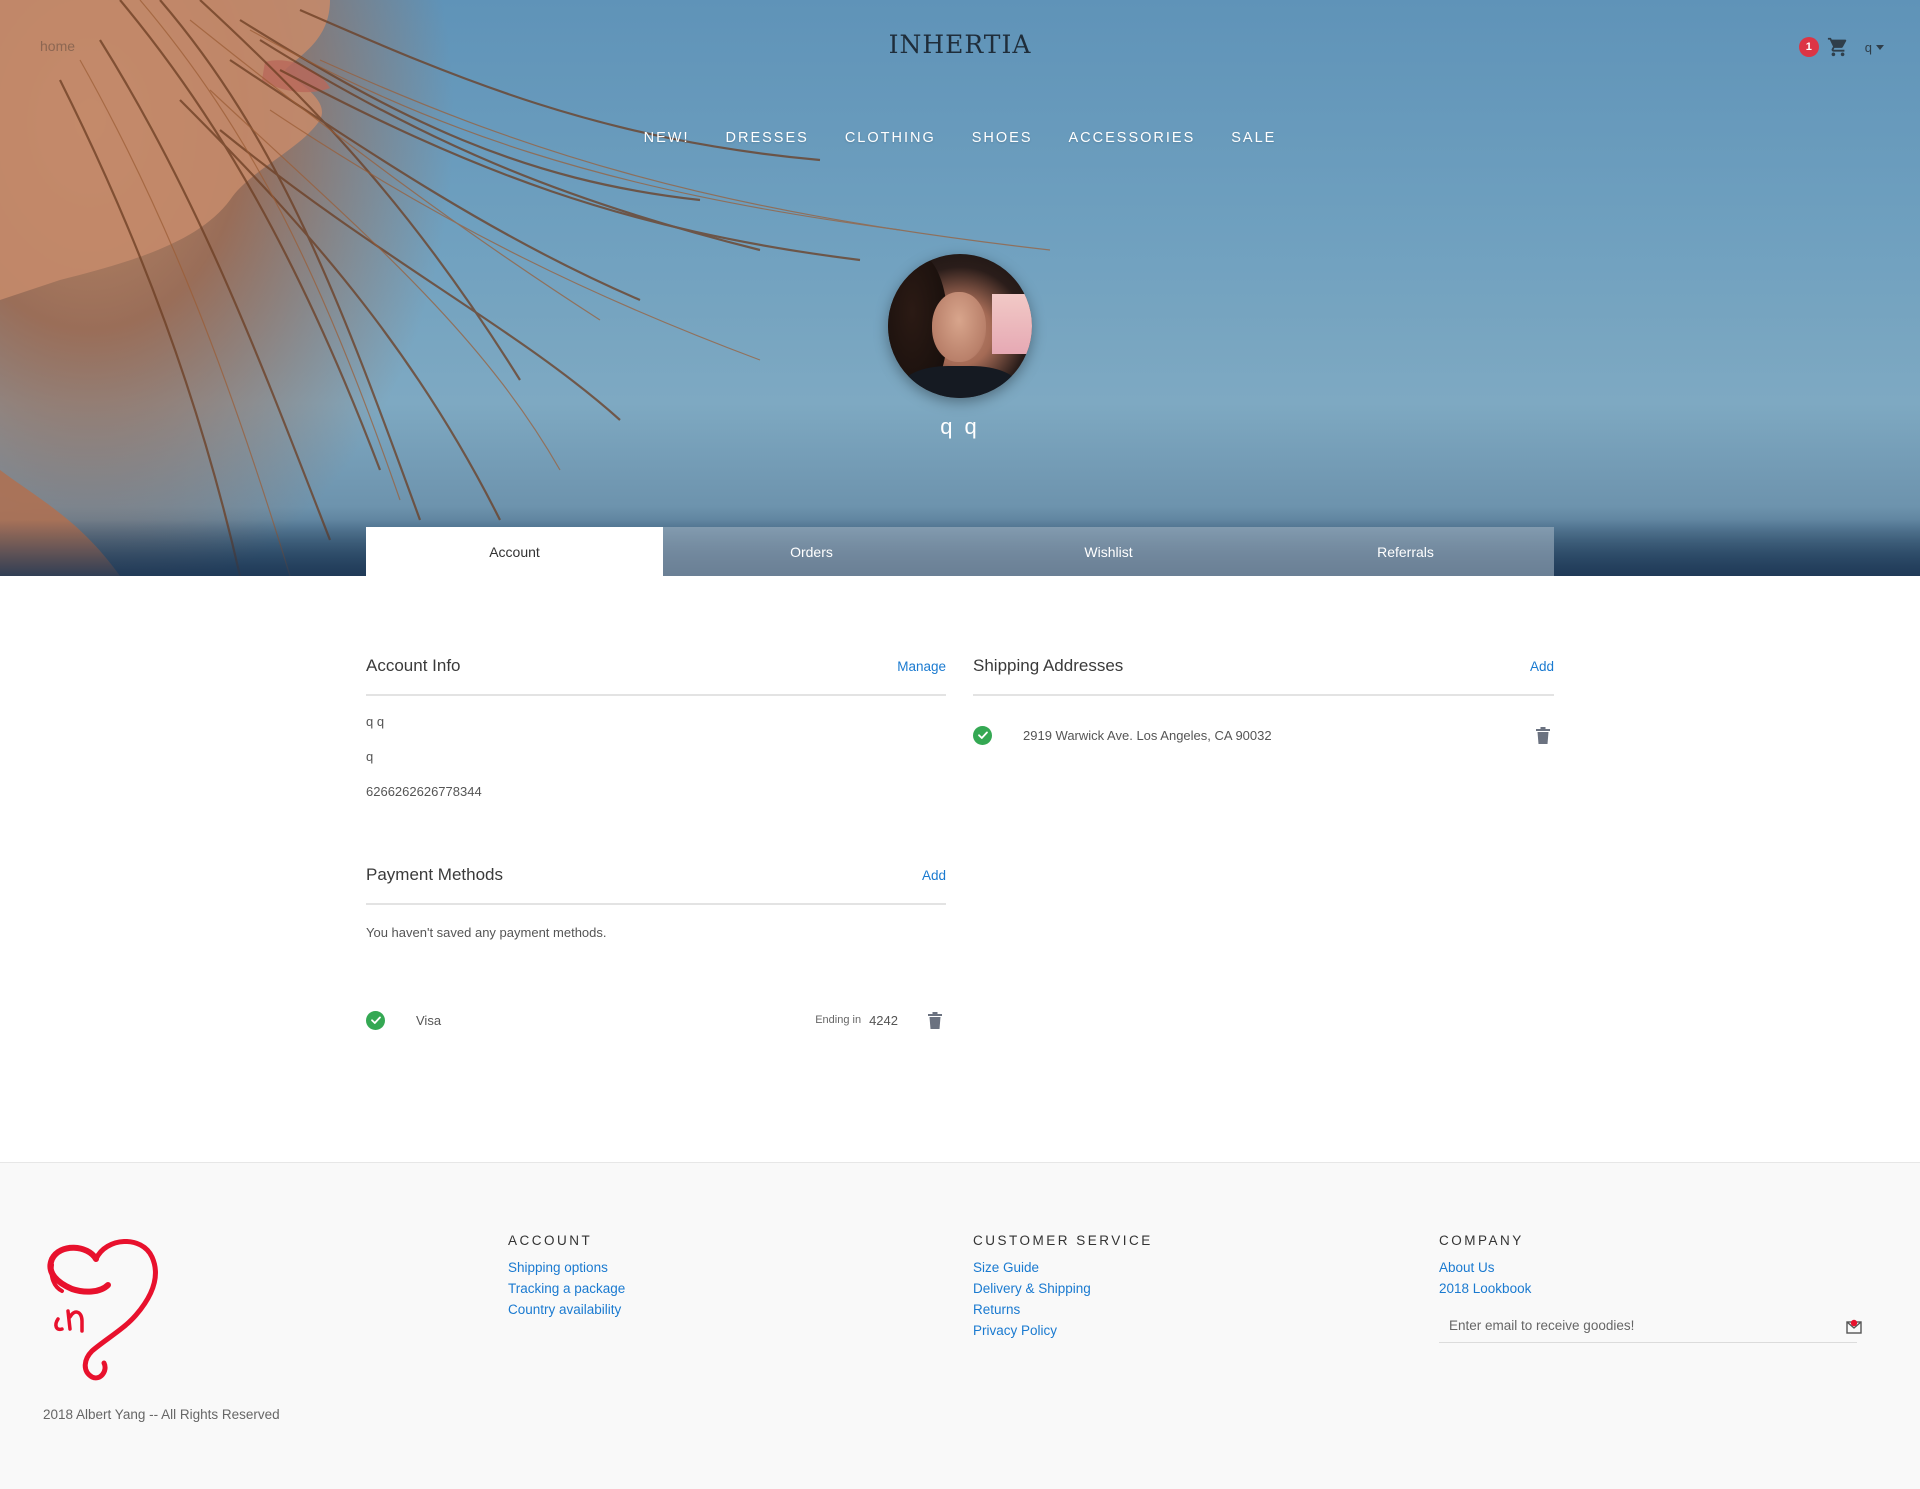 This screenshot has width=1920, height=1489. I want to click on footer-link-about-us: About Us, so click(1485, 1267).